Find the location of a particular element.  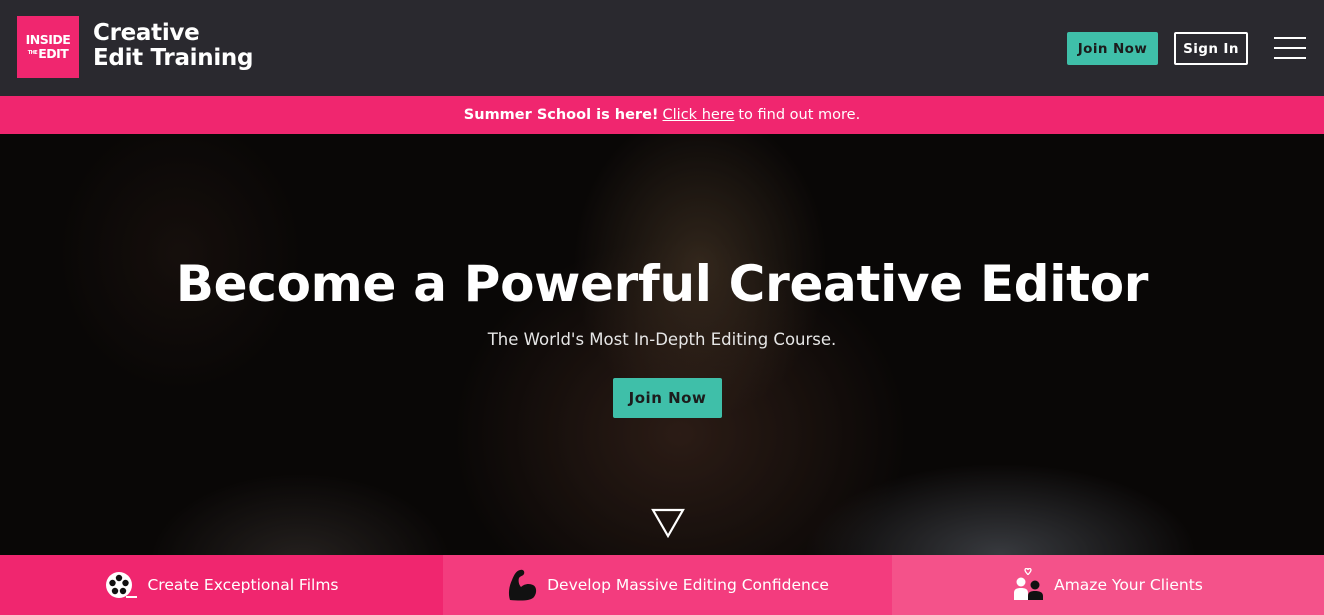

logo-line-1: INSIDE is located at coordinates (48, 39).